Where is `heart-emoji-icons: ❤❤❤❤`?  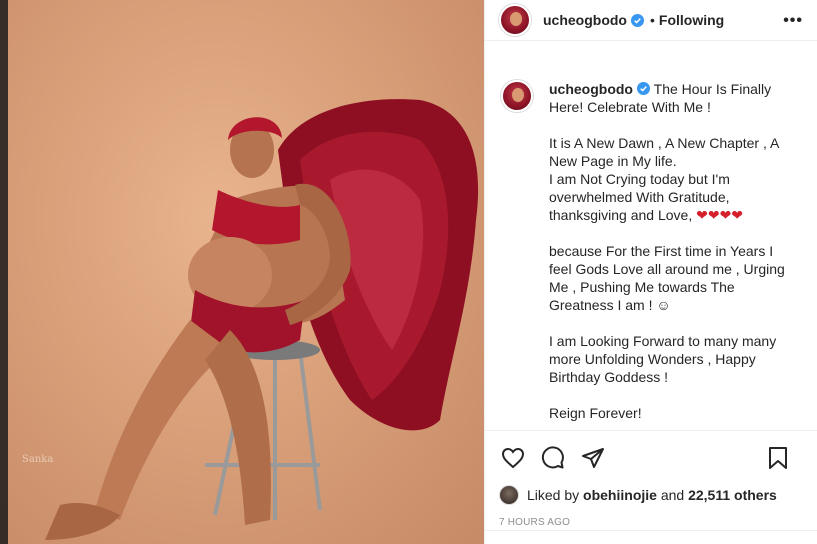
heart-emoji-icons: ❤❤❤❤ is located at coordinates (720, 215).